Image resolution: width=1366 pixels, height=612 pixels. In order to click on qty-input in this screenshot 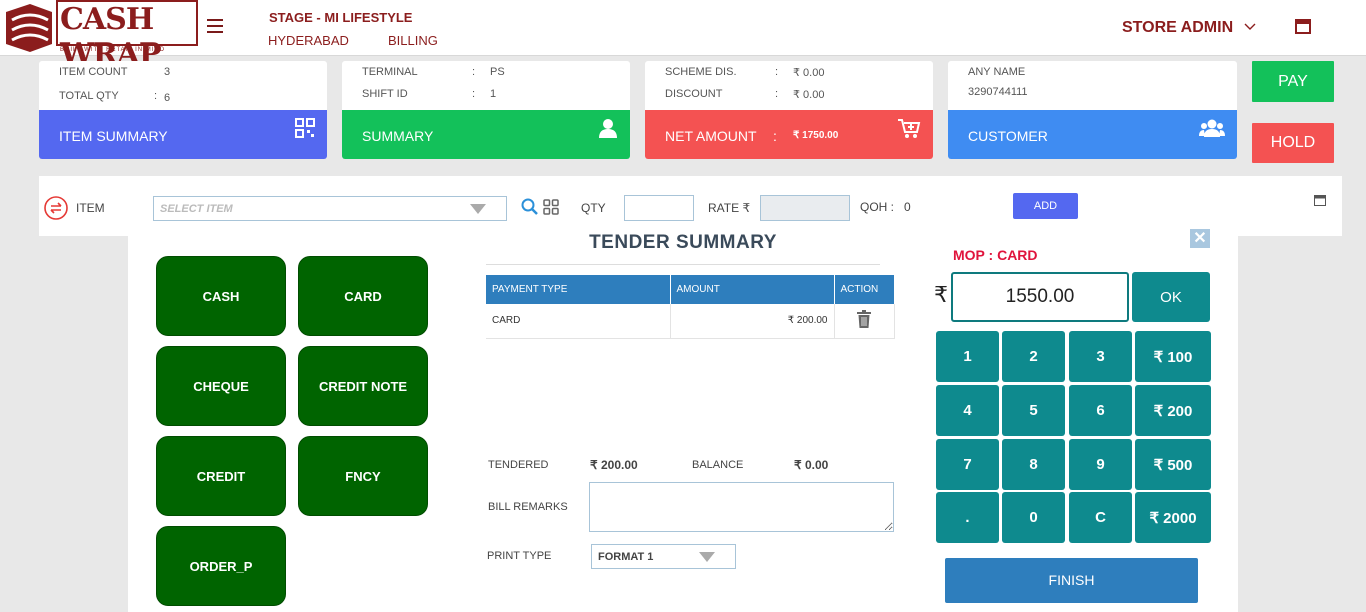, I will do `click(659, 208)`.